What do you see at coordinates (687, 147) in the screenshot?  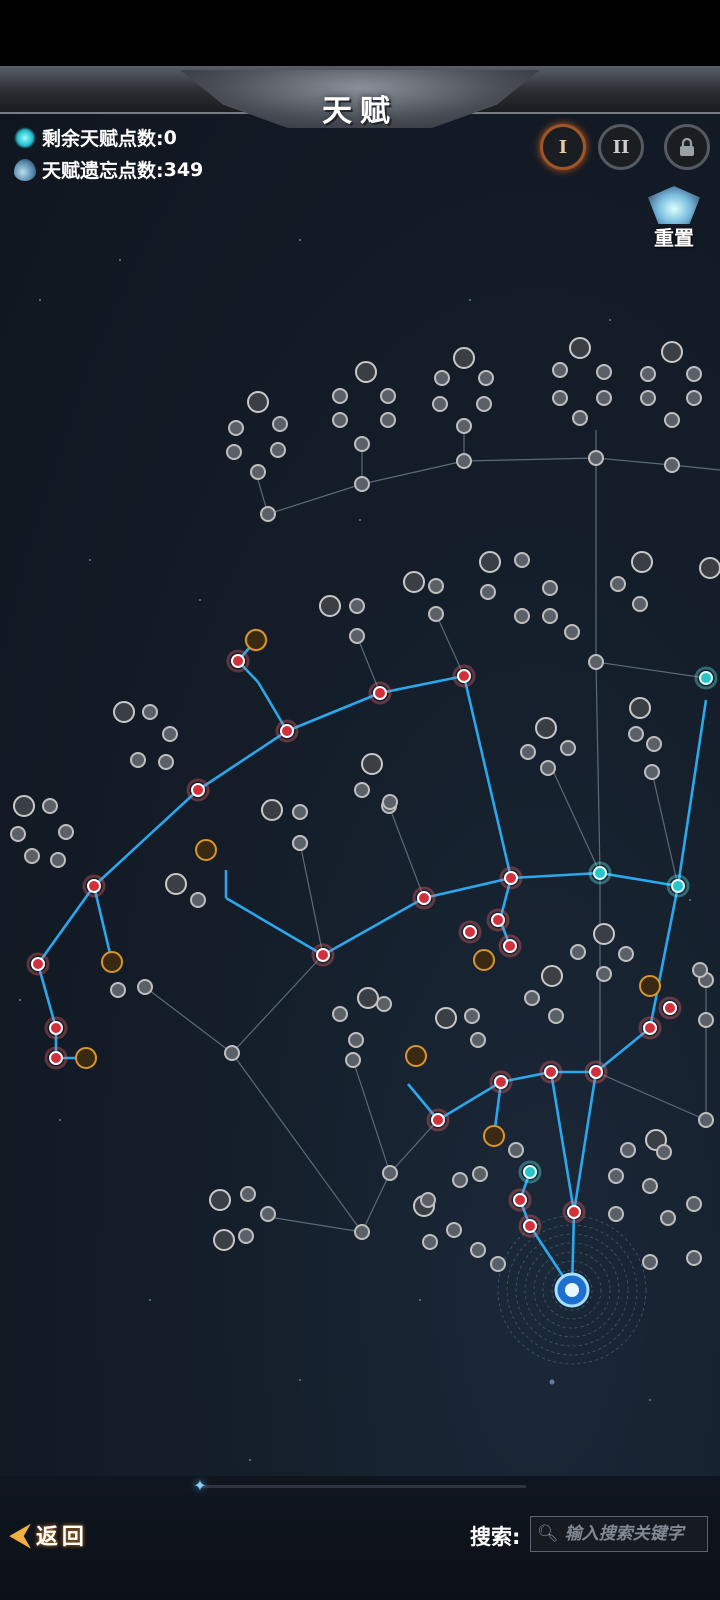 I see `locked-page-button` at bounding box center [687, 147].